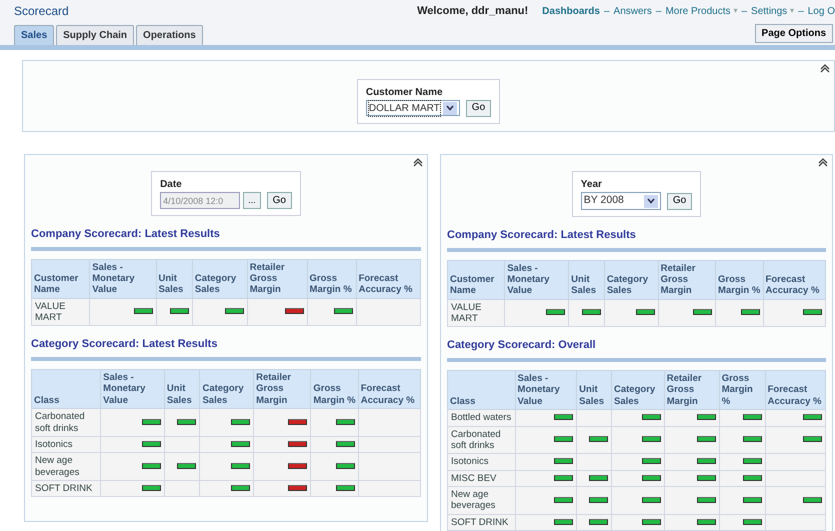  What do you see at coordinates (591, 185) in the screenshot?
I see `prompt-label: Year` at bounding box center [591, 185].